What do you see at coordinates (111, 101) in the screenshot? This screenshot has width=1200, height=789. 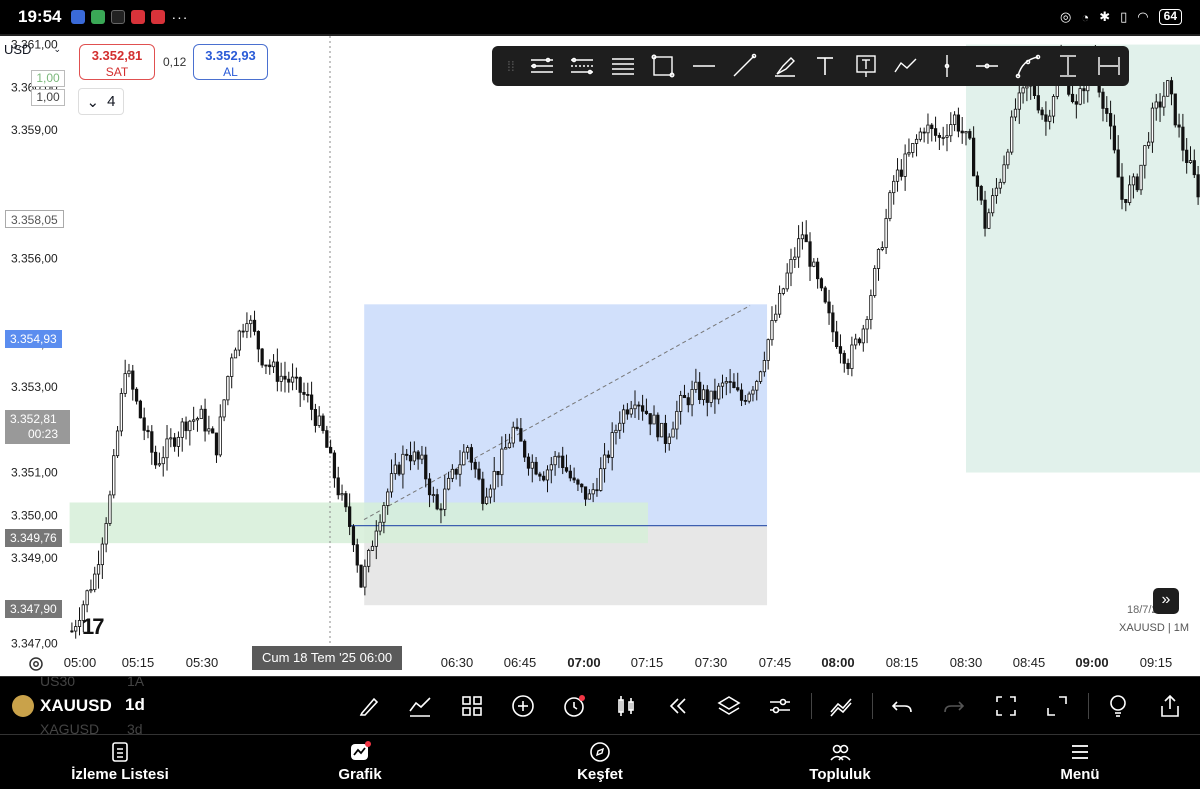 I see `indicator-count: 4` at bounding box center [111, 101].